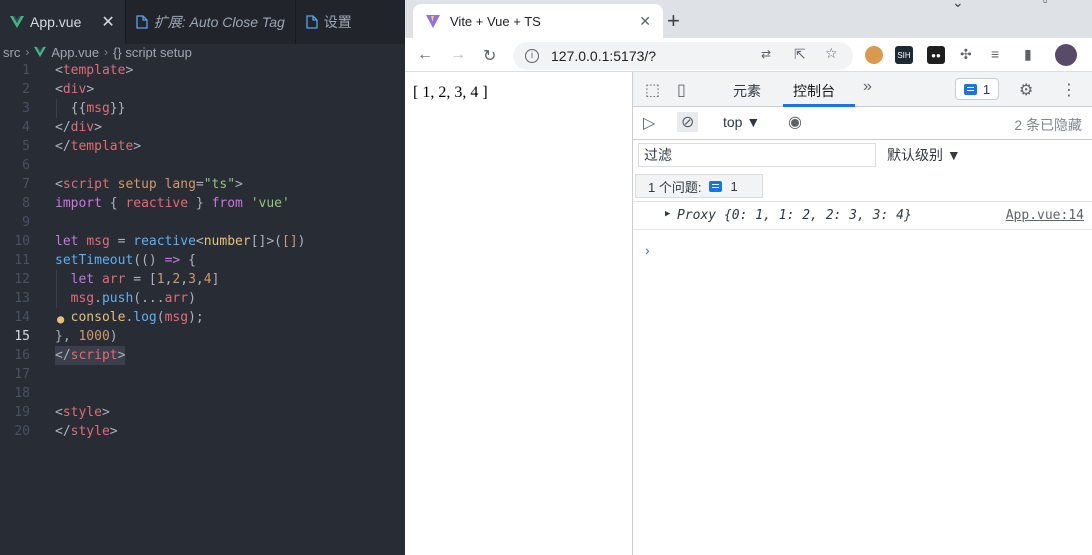 This screenshot has height=555, width=1092. What do you see at coordinates (995, 54) in the screenshot?
I see `reading-list-icon: ≡` at bounding box center [995, 54].